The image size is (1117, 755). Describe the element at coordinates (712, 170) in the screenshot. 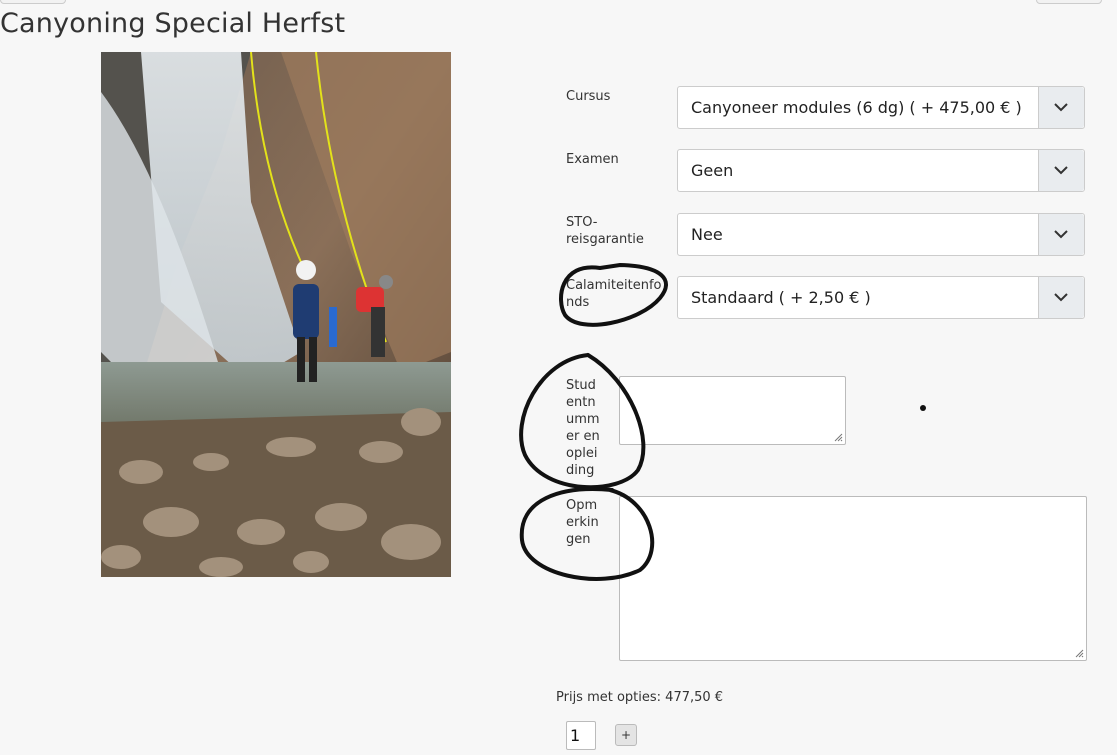

I see `examen-value: Geen` at that location.